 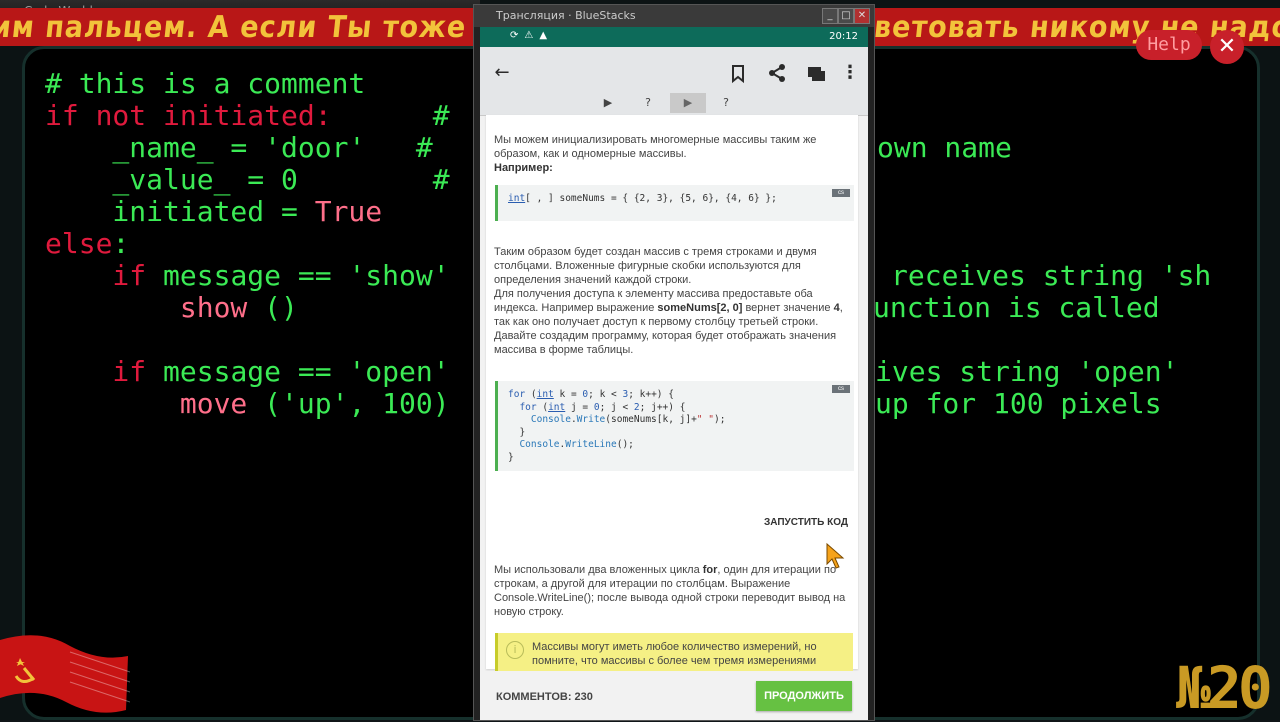 What do you see at coordinates (1016, 307) in the screenshot?
I see `code-fragment-right: unction is called` at bounding box center [1016, 307].